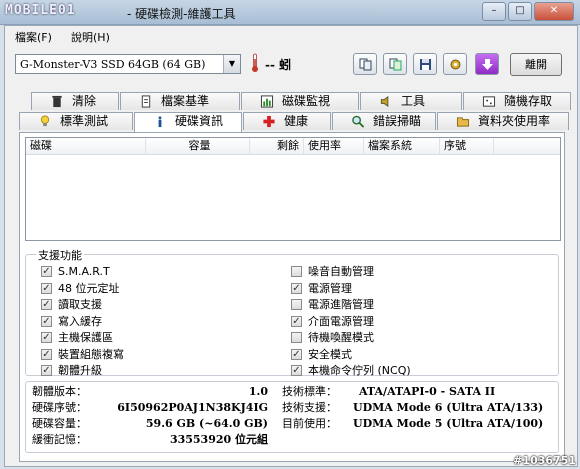 This screenshot has height=469, width=580. Describe the element at coordinates (146, 101) in the screenshot. I see `file-icon` at that location.